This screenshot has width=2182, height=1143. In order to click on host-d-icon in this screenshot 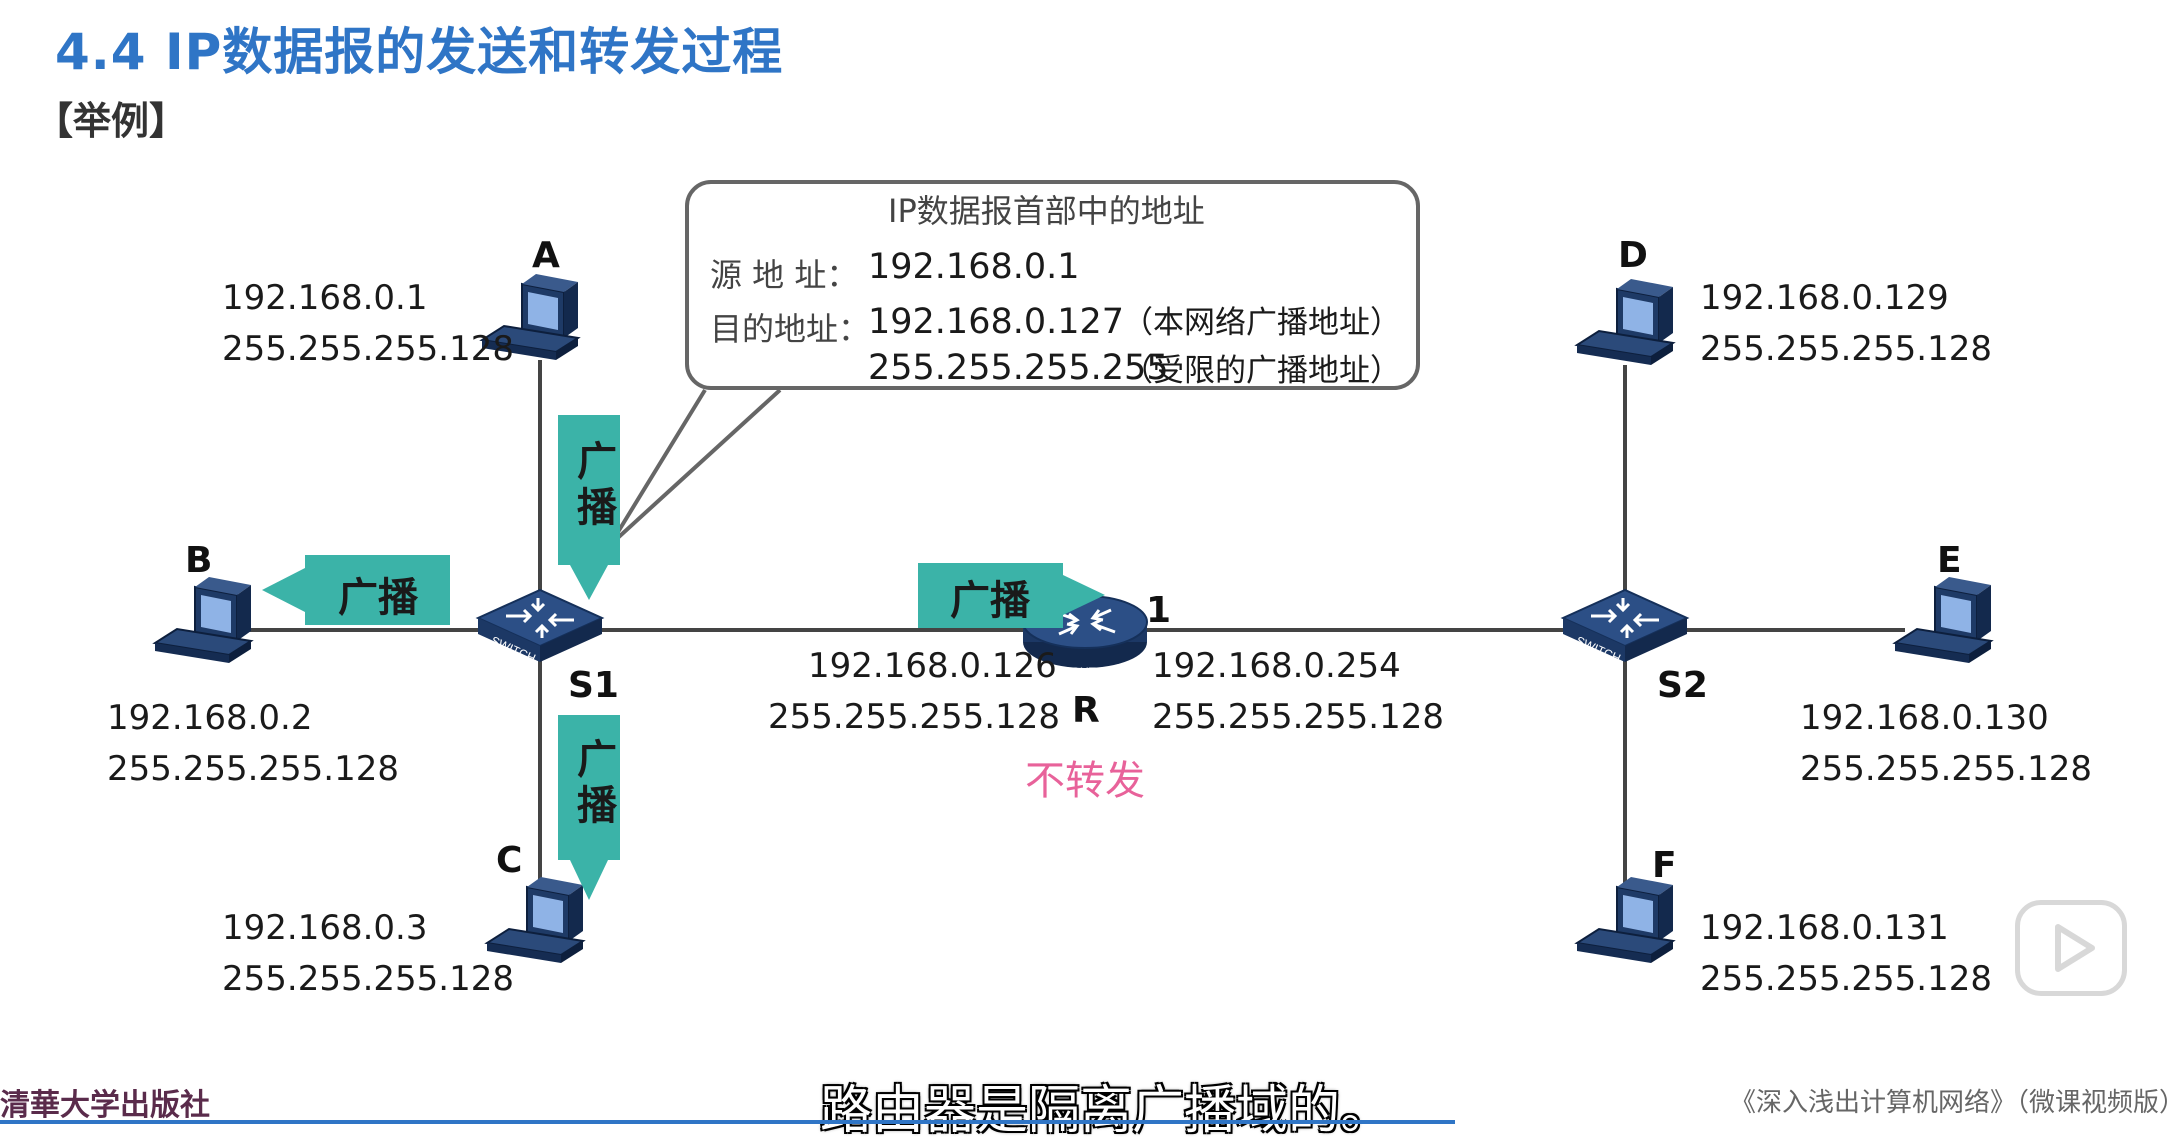, I will do `click(1625, 322)`.